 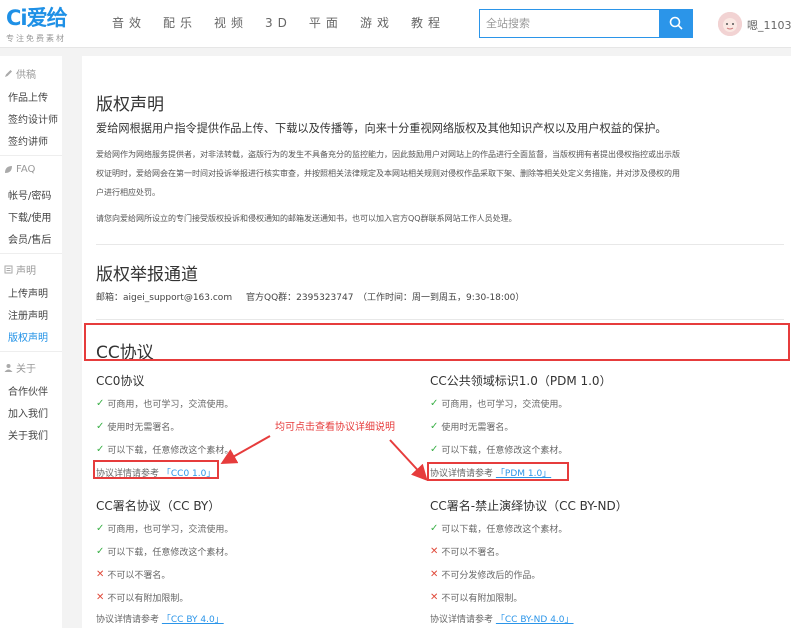 I want to click on logo-tagline: 专注免费素材, so click(x=36, y=38).